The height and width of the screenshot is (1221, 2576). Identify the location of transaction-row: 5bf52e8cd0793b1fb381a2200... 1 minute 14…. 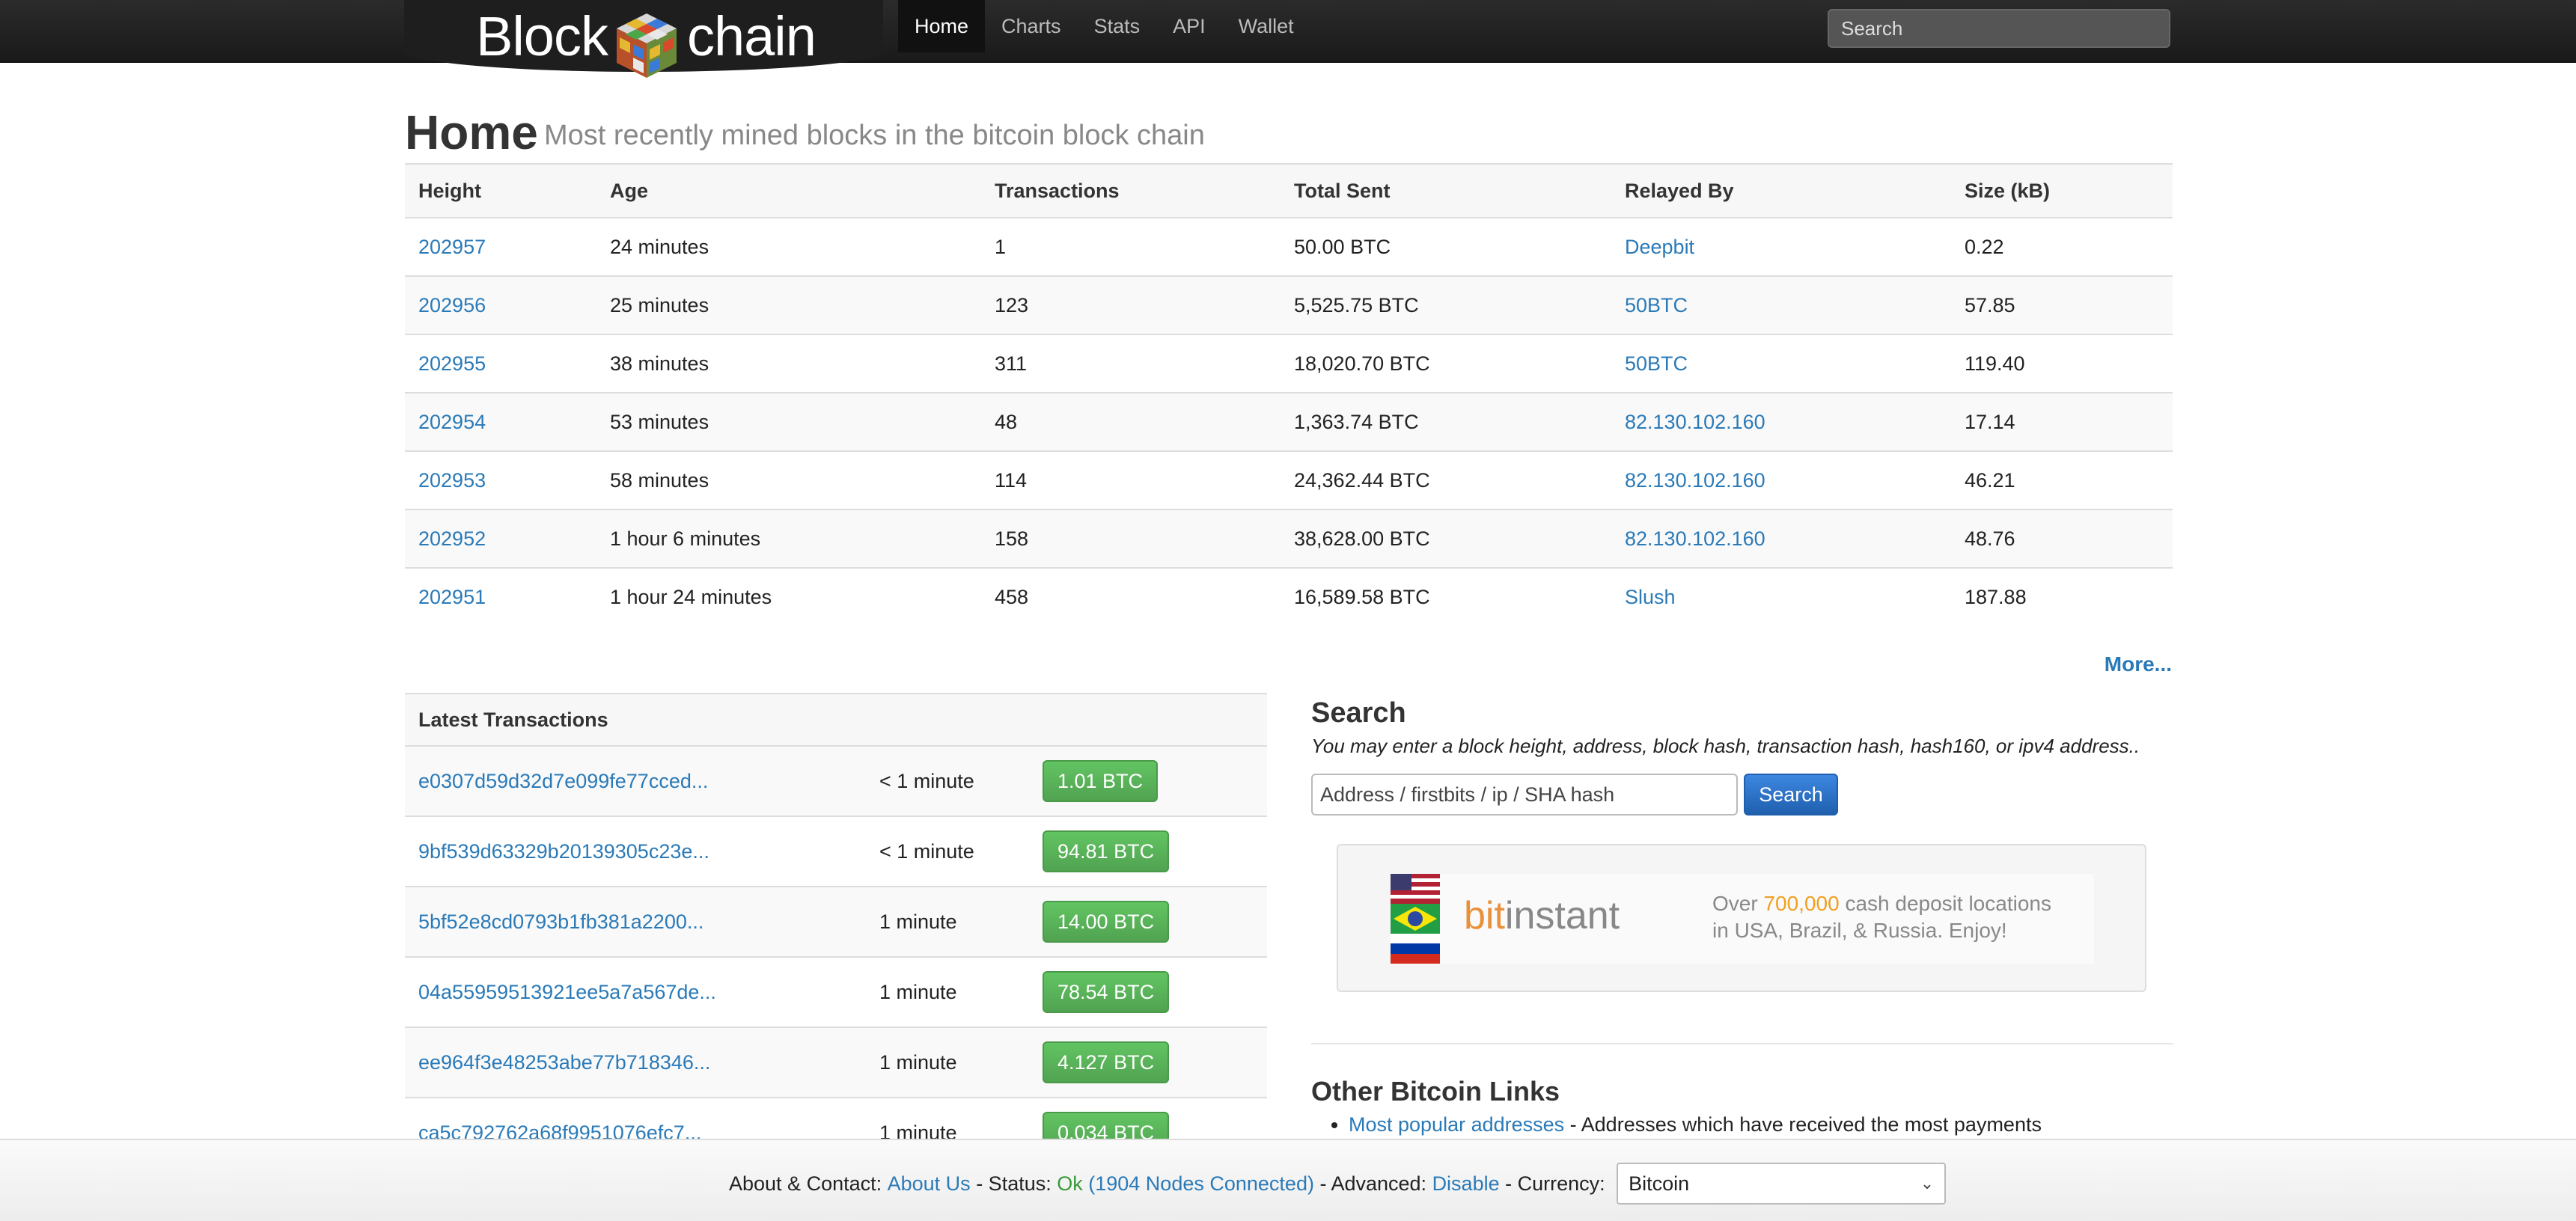
(836, 922).